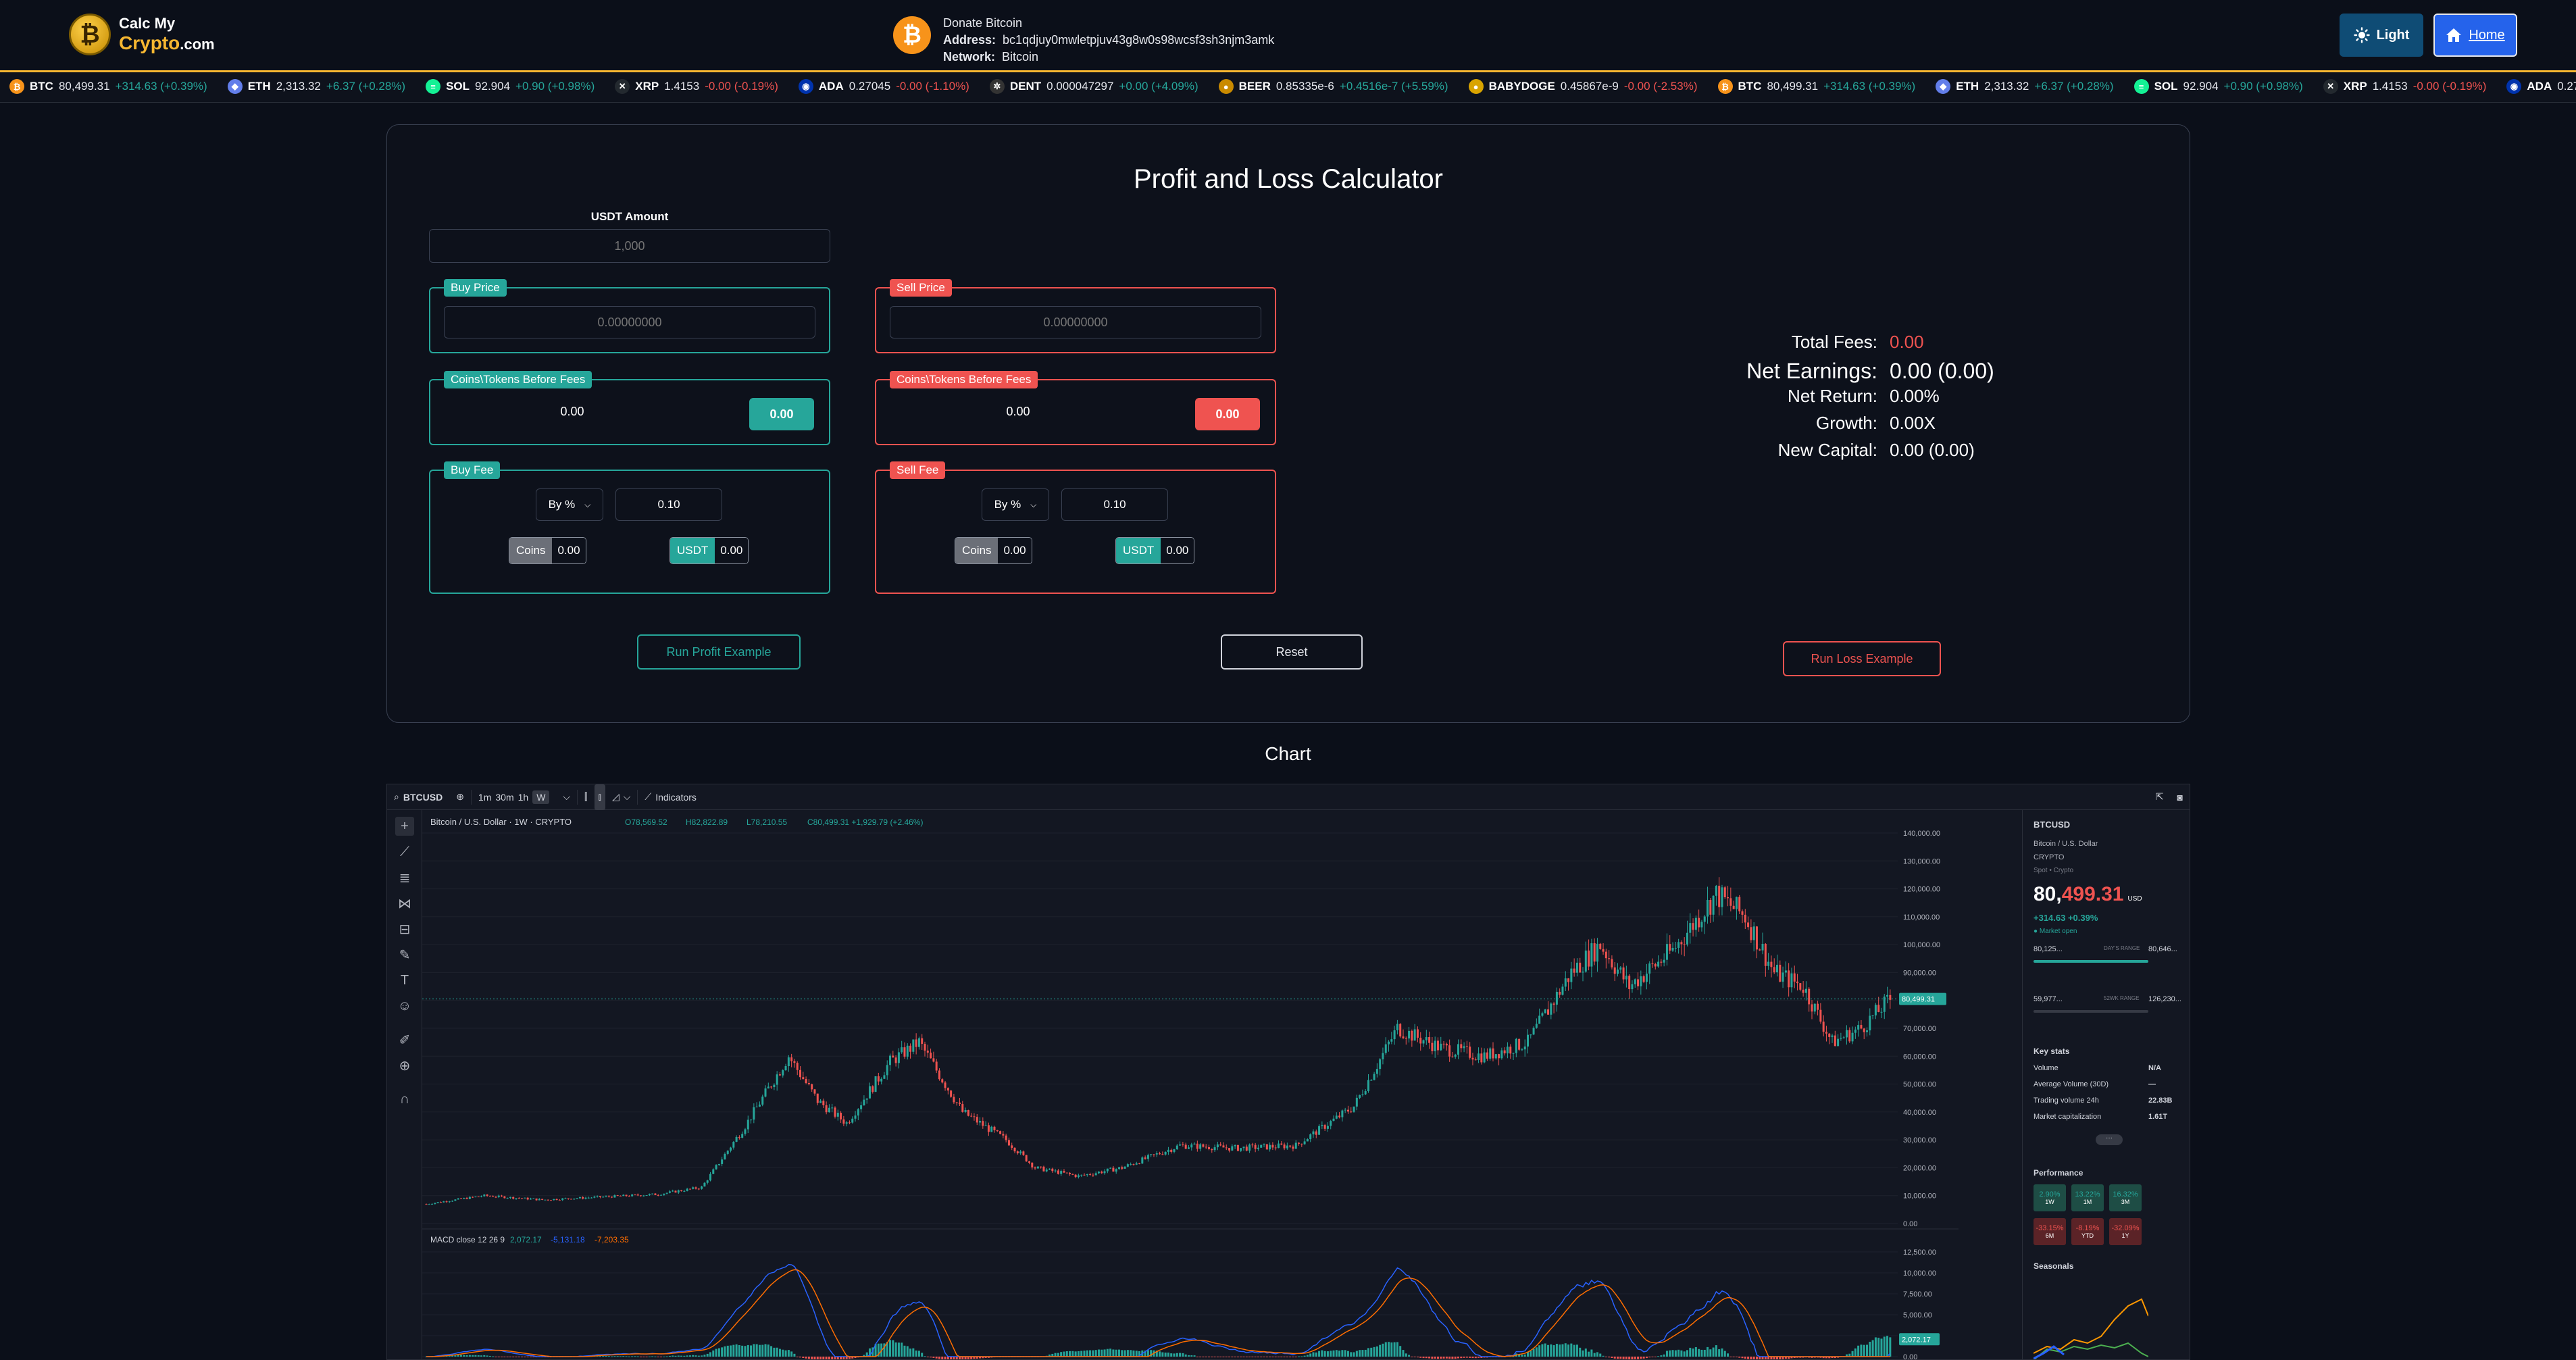 The height and width of the screenshot is (1360, 2576). What do you see at coordinates (1020, 57) in the screenshot?
I see `donate-network: Bitcoin` at bounding box center [1020, 57].